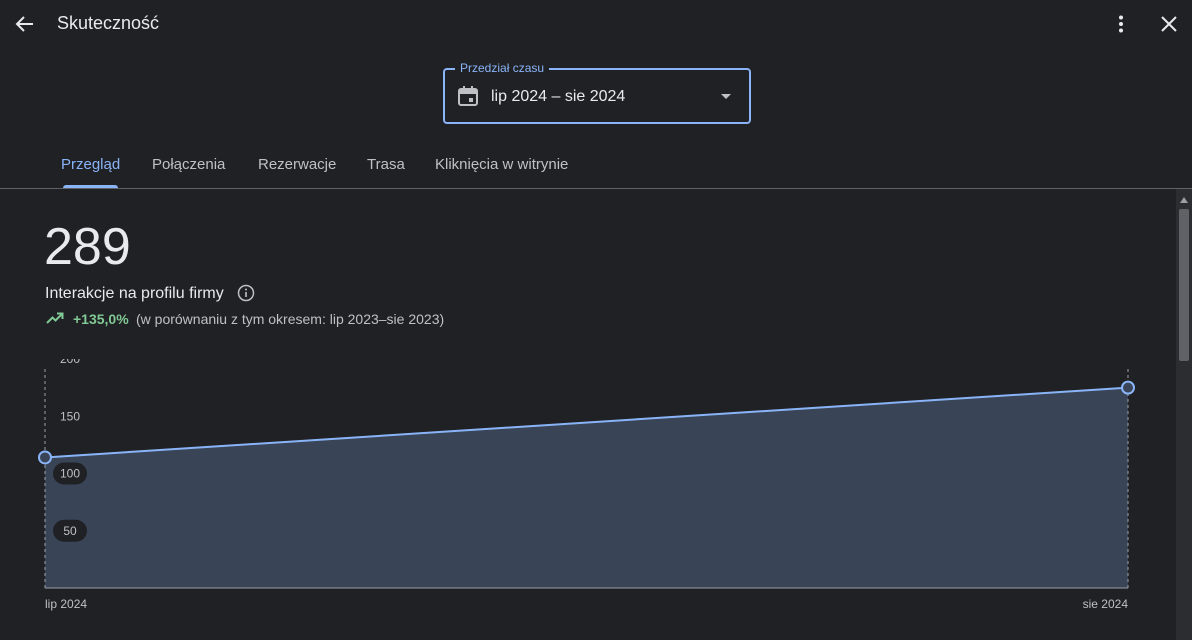  Describe the element at coordinates (1184, 414) in the screenshot. I see `vertical-scrollbar` at that location.